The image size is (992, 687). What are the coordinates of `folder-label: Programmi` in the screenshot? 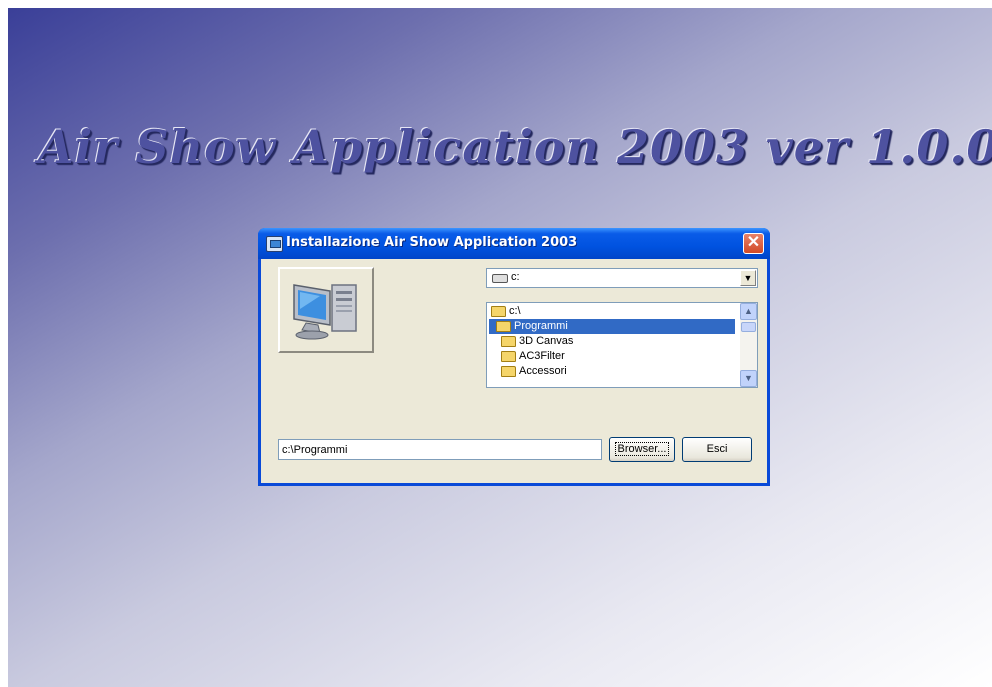 It's located at (541, 326).